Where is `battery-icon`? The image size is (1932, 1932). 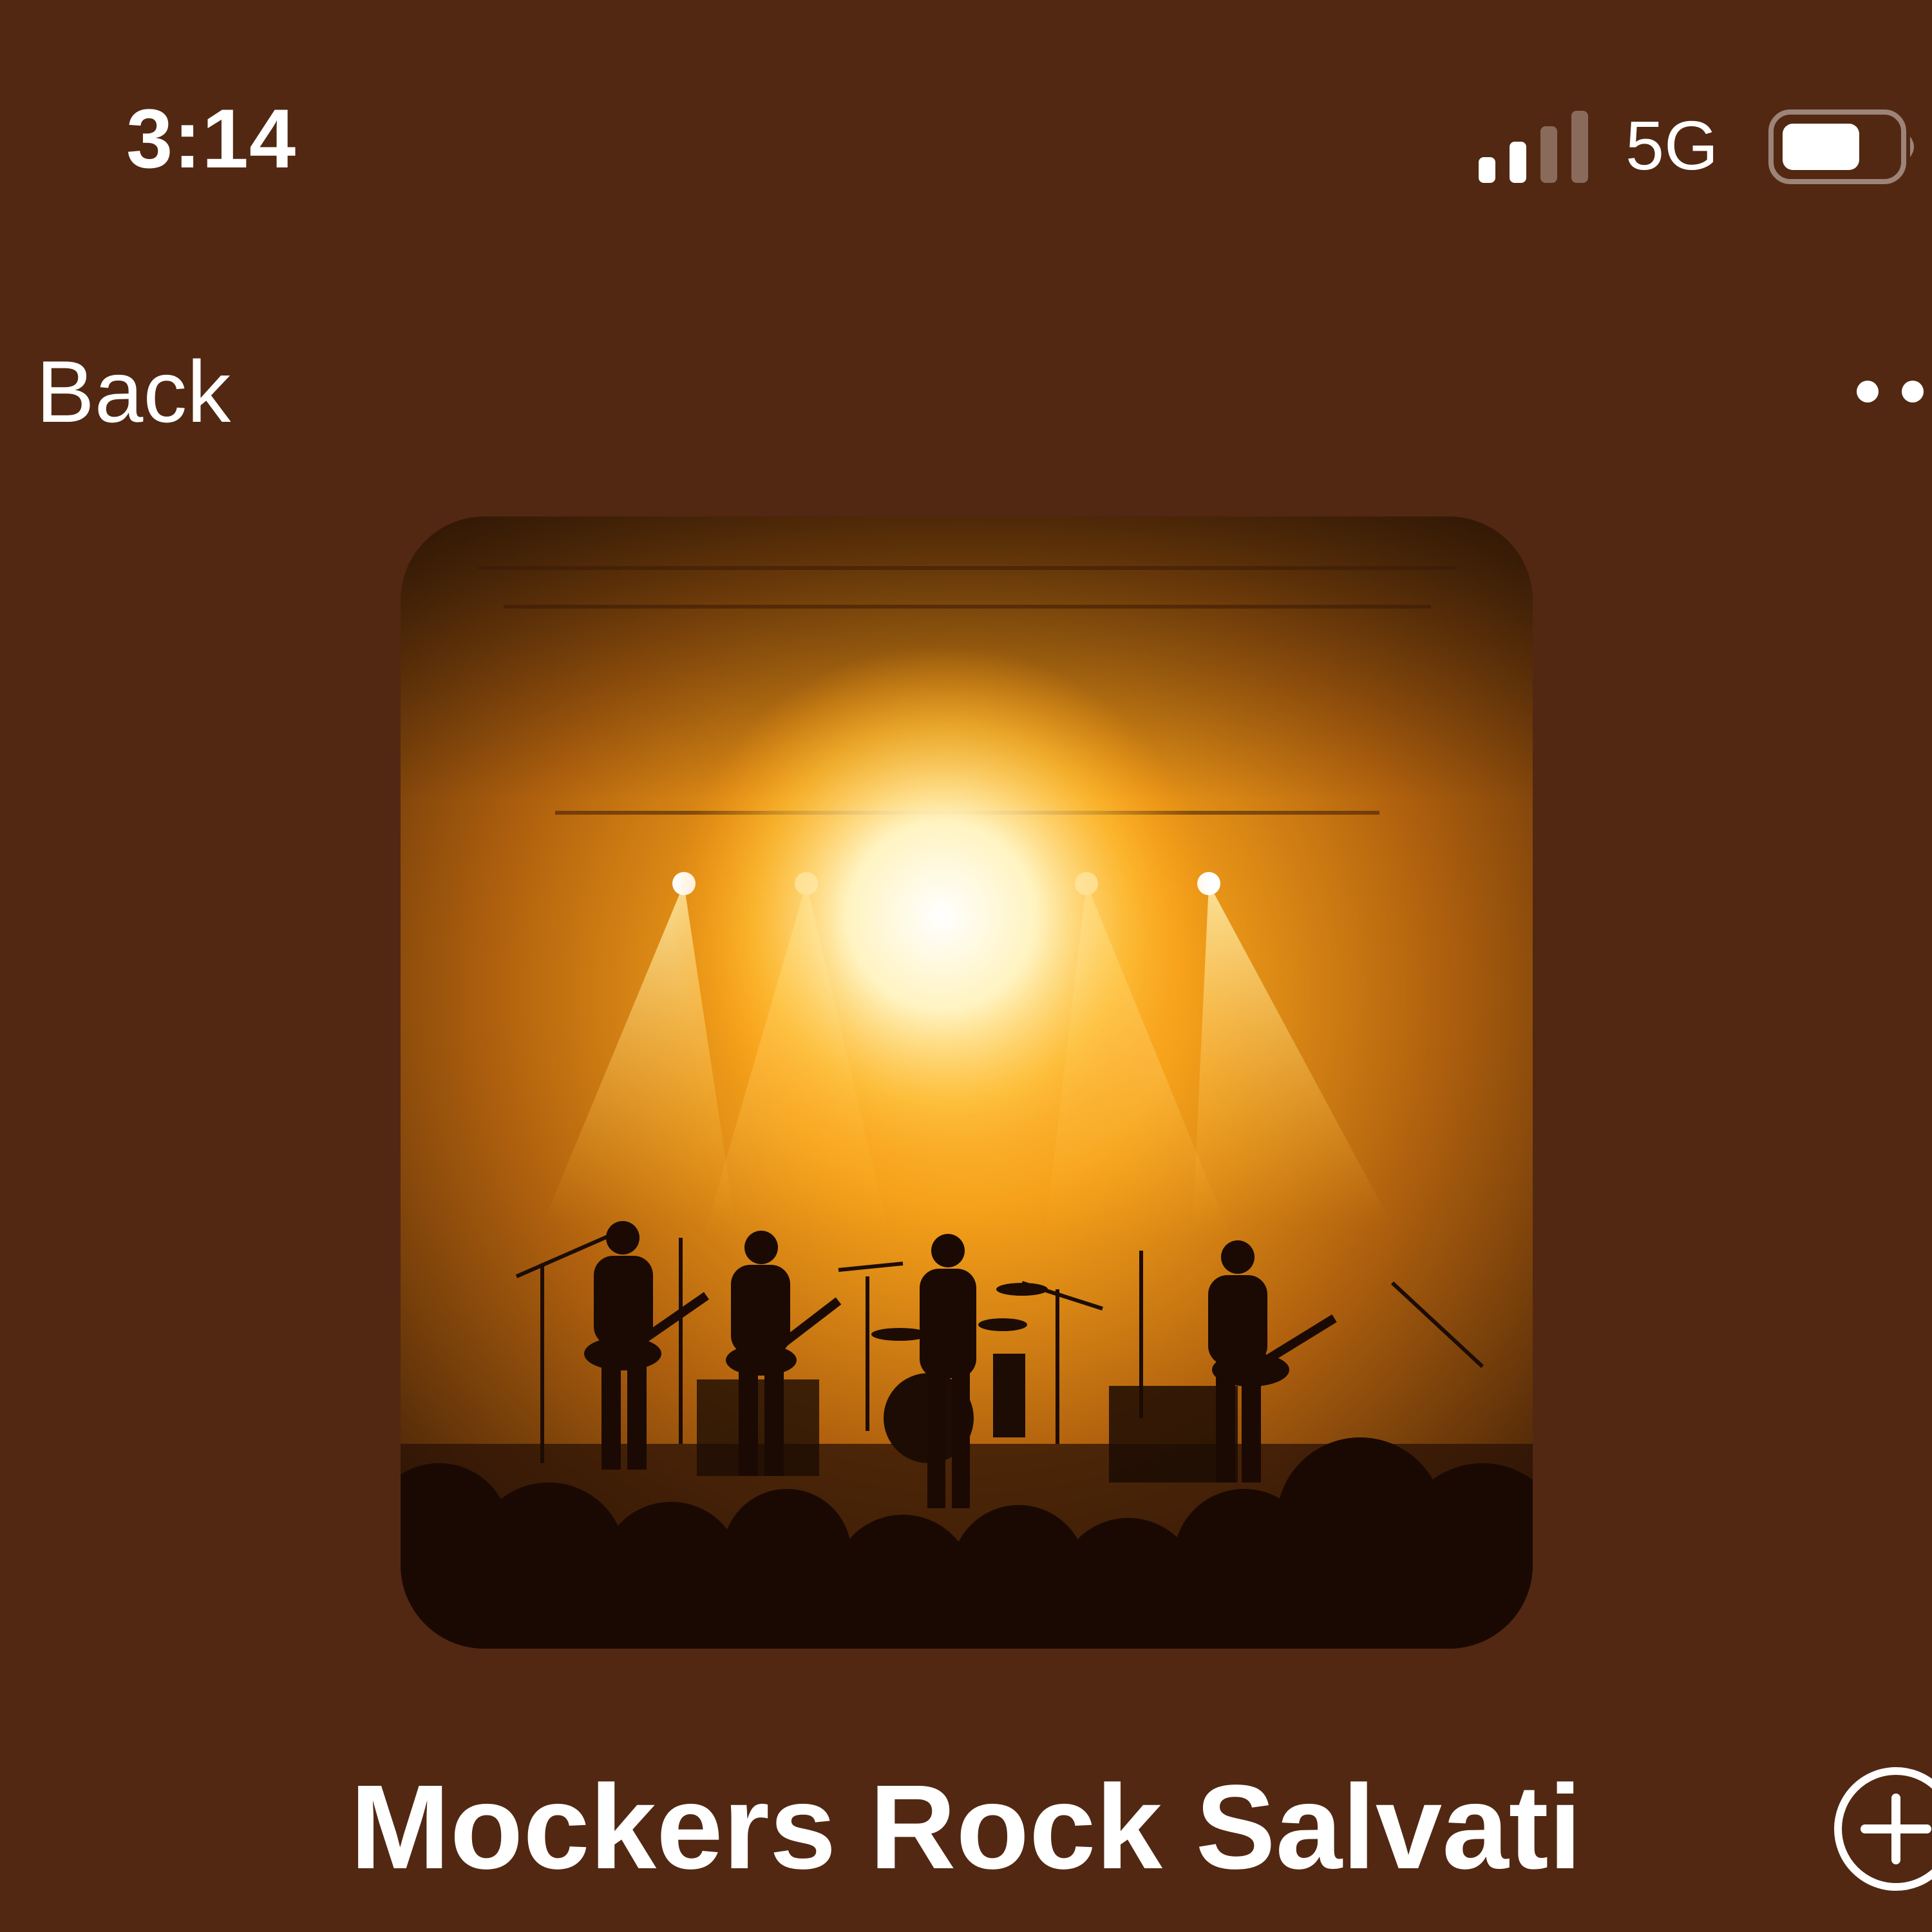
battery-icon is located at coordinates (1841, 147).